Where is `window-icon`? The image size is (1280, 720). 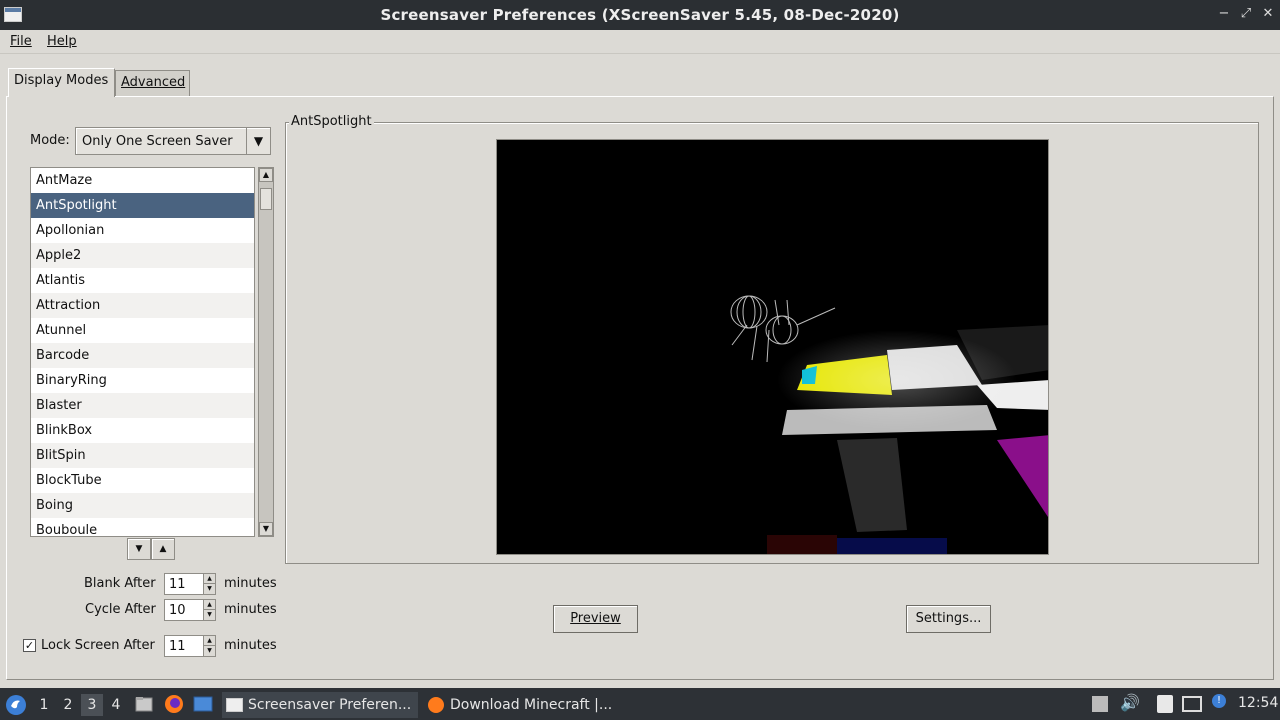 window-icon is located at coordinates (234, 705).